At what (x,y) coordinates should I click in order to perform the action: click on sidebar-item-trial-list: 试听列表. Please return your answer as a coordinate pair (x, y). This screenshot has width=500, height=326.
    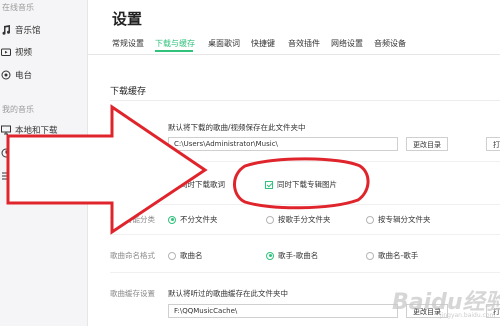
    Looking at the image, I should click on (24, 176).